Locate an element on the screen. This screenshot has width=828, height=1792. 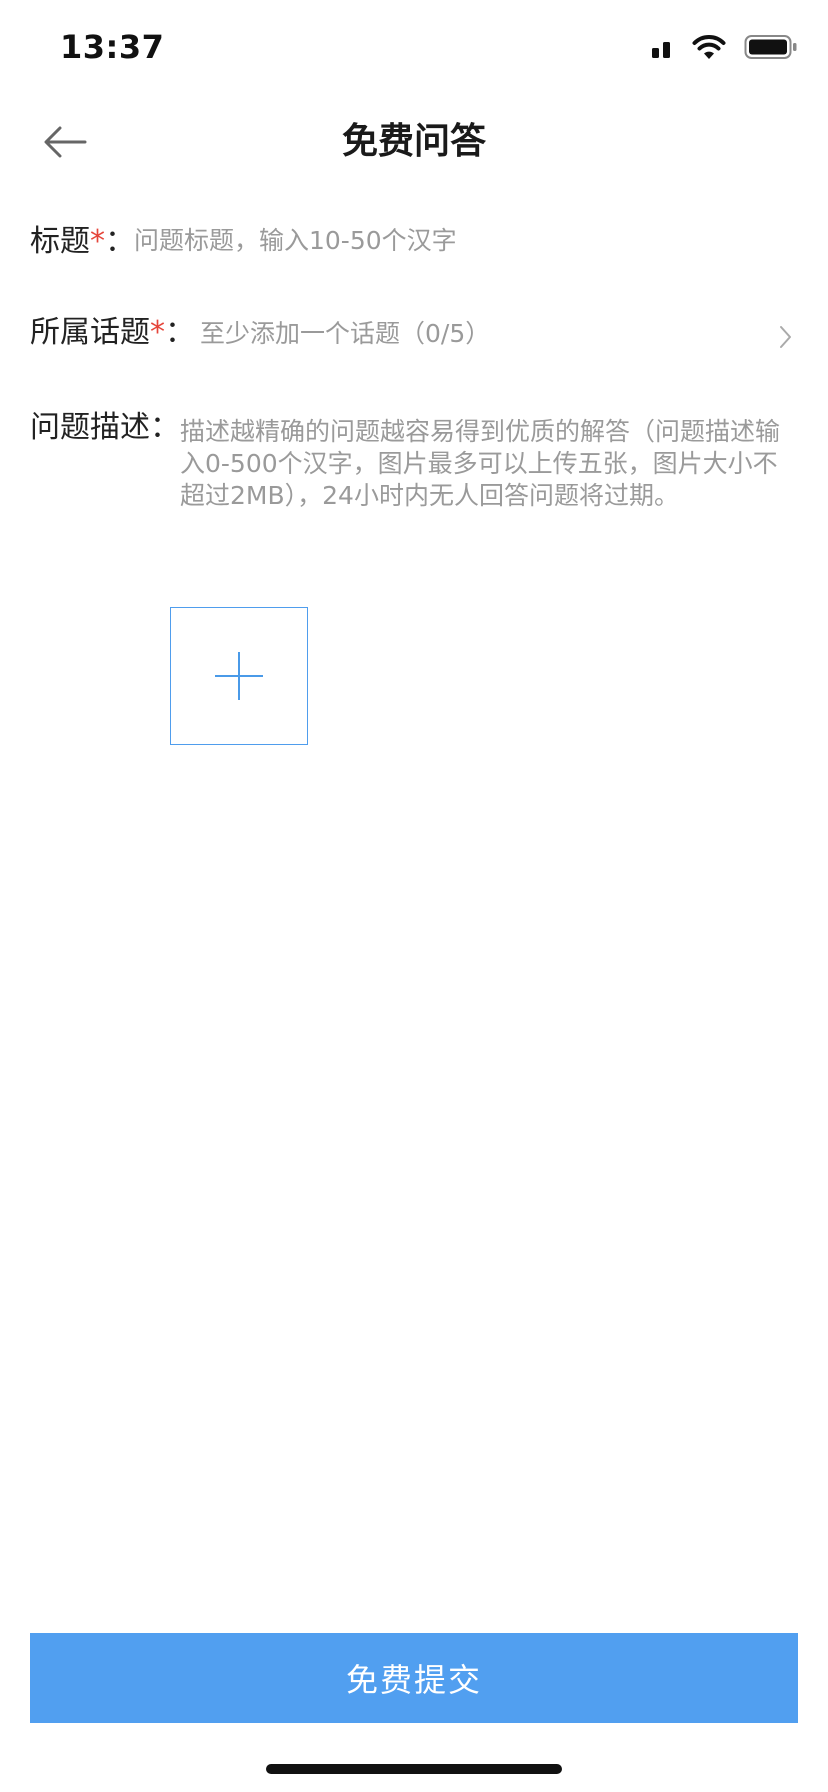
nav-bar: 免费问答 is located at coordinates (414, 150).